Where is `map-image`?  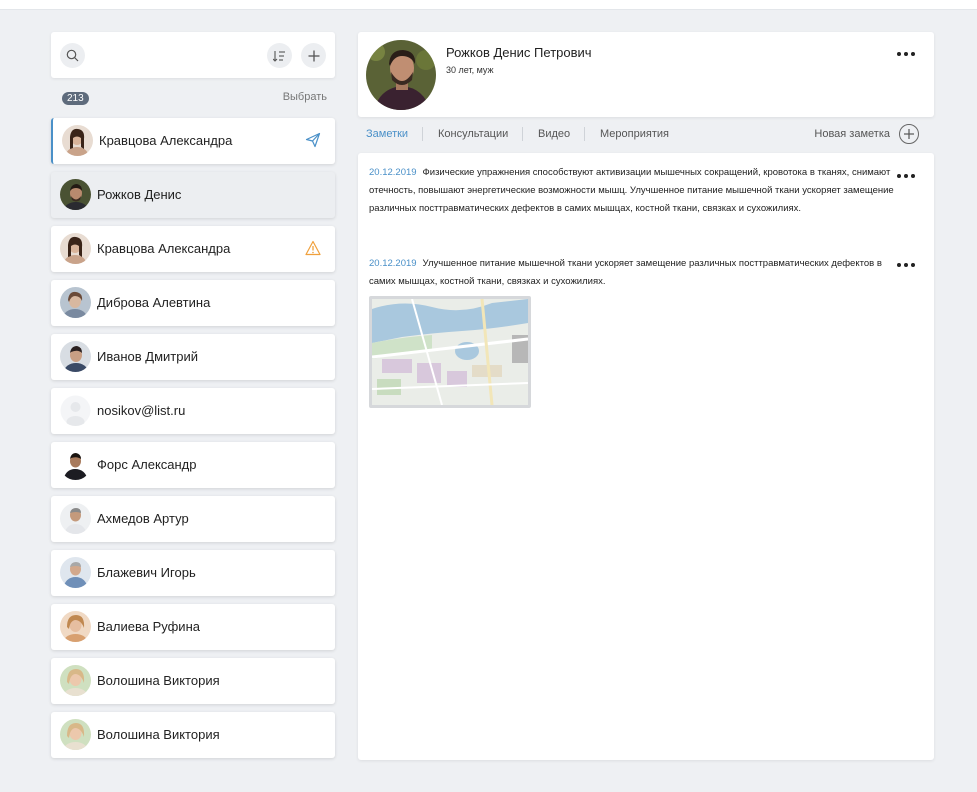
map-image is located at coordinates (450, 352).